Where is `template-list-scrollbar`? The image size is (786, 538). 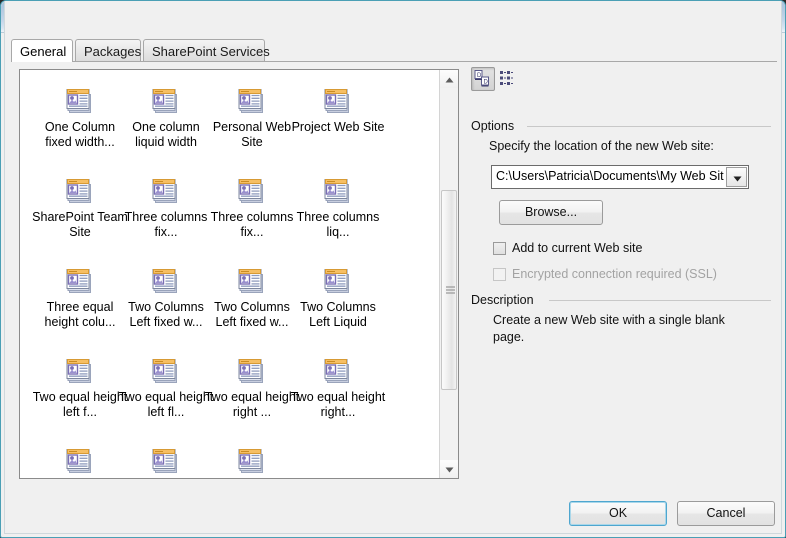 template-list-scrollbar is located at coordinates (448, 274).